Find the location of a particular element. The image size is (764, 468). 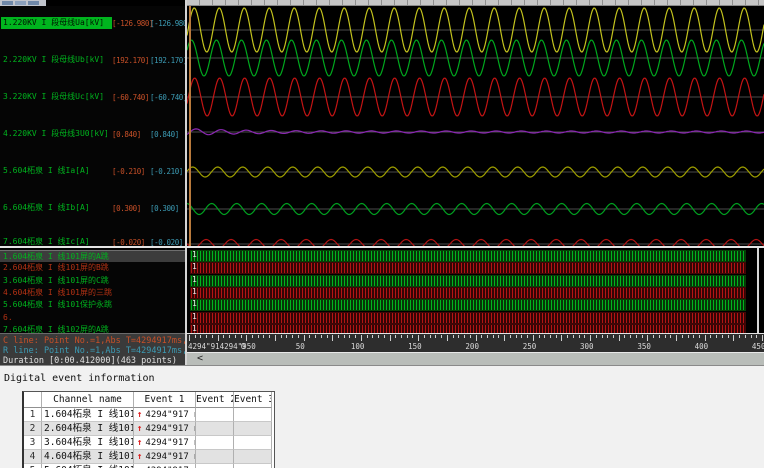

analog-channel-row: 4.220KV I 段母线3U0[kV] [0.840] [0.840] is located at coordinates (93, 134).